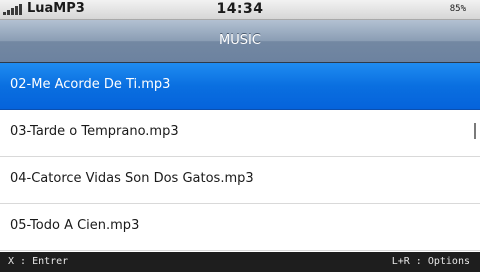 The height and width of the screenshot is (272, 480). I want to click on enter-hint: X : Entrer, so click(38, 261).